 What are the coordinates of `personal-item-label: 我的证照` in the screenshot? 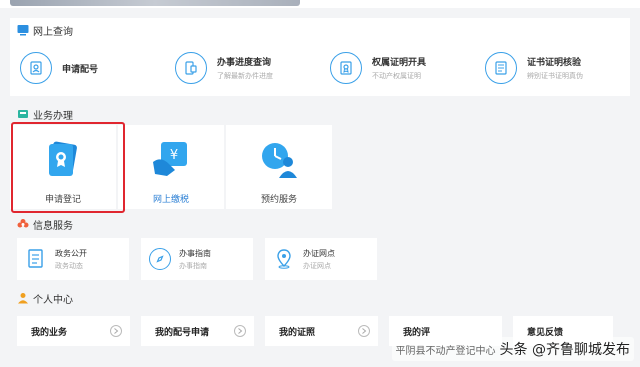 It's located at (297, 332).